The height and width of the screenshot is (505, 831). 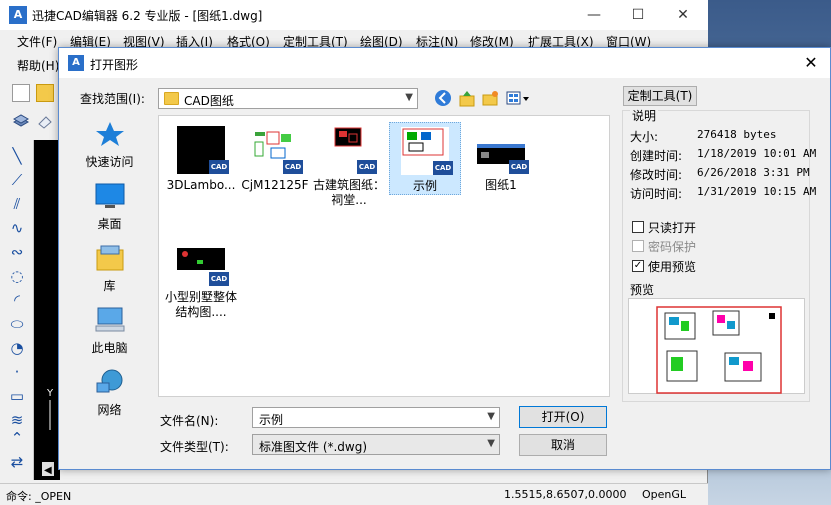 What do you see at coordinates (114, 65) in the screenshot?
I see `dialog-title: 打开图形` at bounding box center [114, 65].